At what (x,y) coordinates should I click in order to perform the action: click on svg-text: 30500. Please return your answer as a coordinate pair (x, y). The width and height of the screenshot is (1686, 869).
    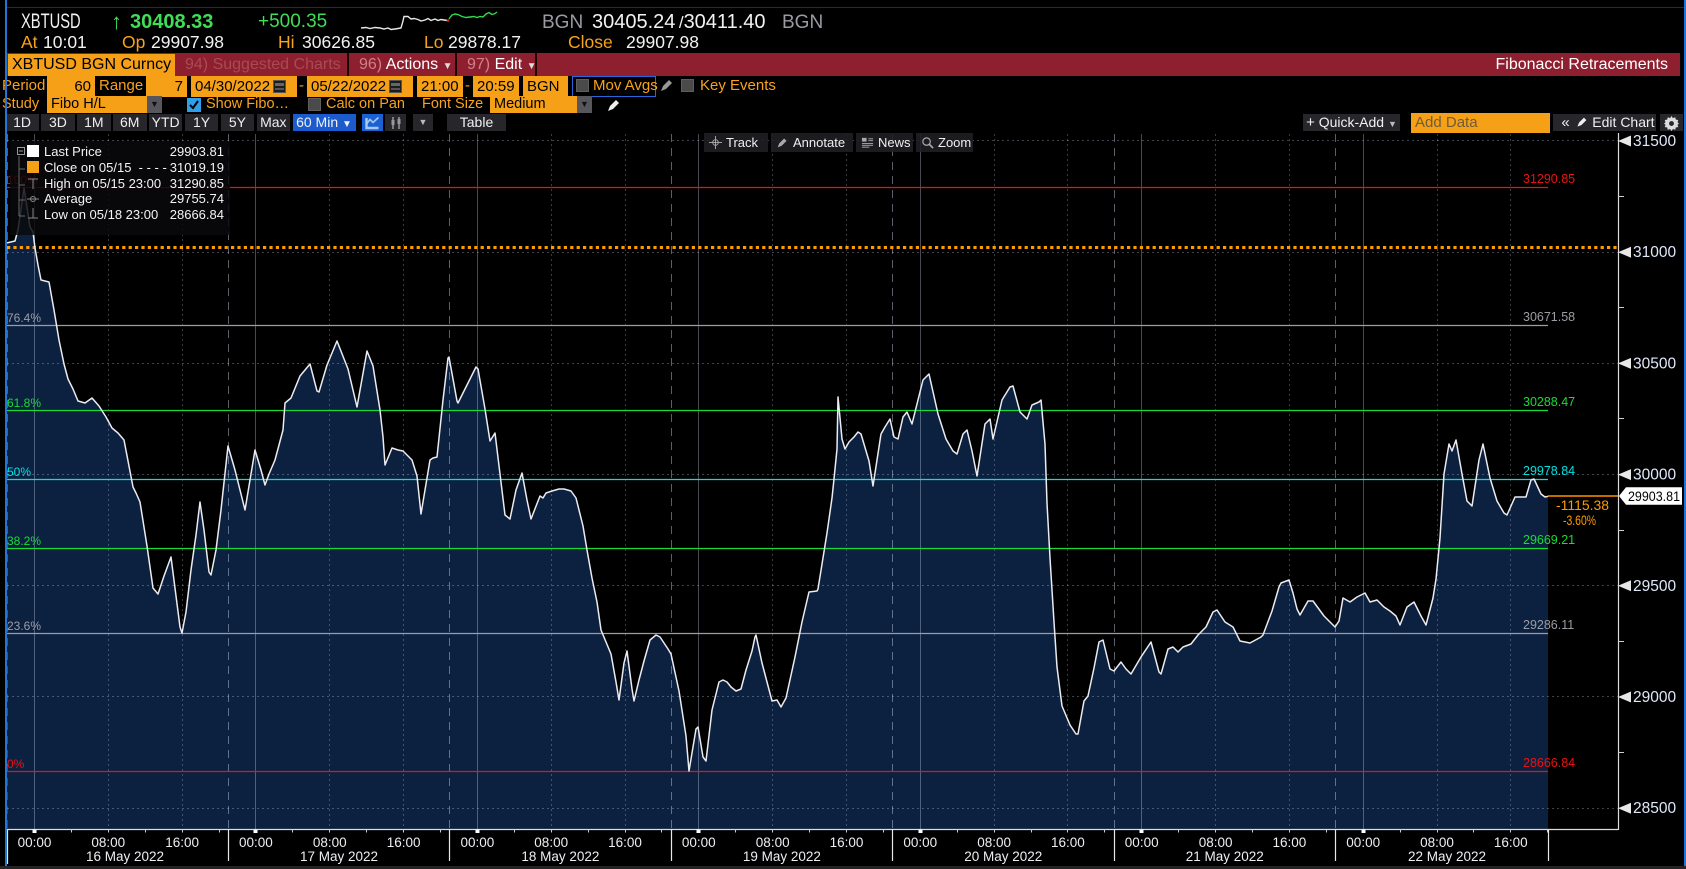
    Looking at the image, I should click on (1654, 363).